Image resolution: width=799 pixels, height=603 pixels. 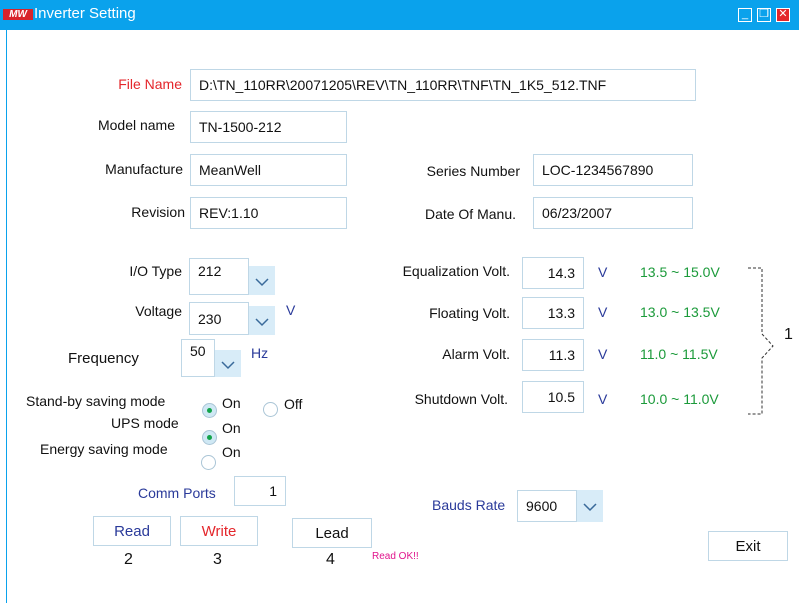 I want to click on floating-volt-label: Floating Volt., so click(x=469, y=313).